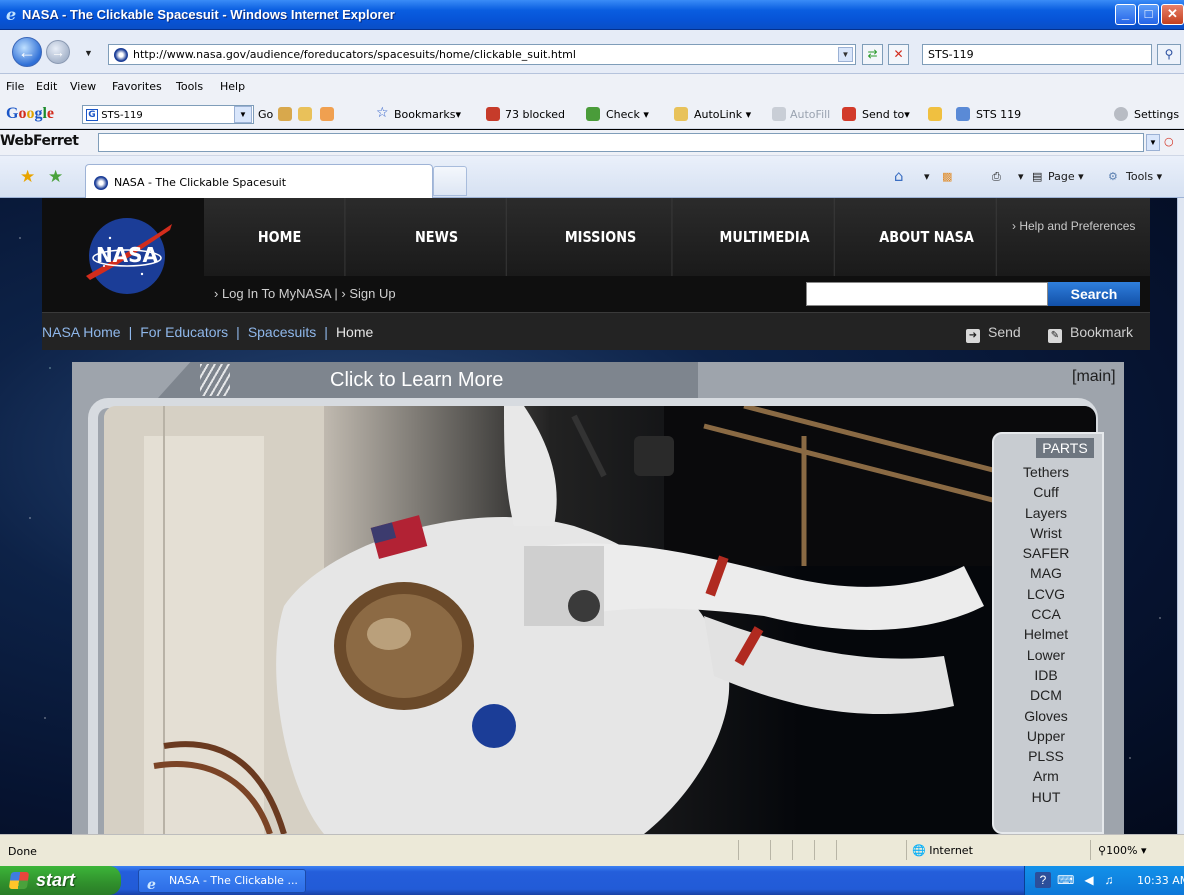 The height and width of the screenshot is (895, 1184). Describe the element at coordinates (1169, 141) in the screenshot. I see `webferret-options-icon: ○` at that location.